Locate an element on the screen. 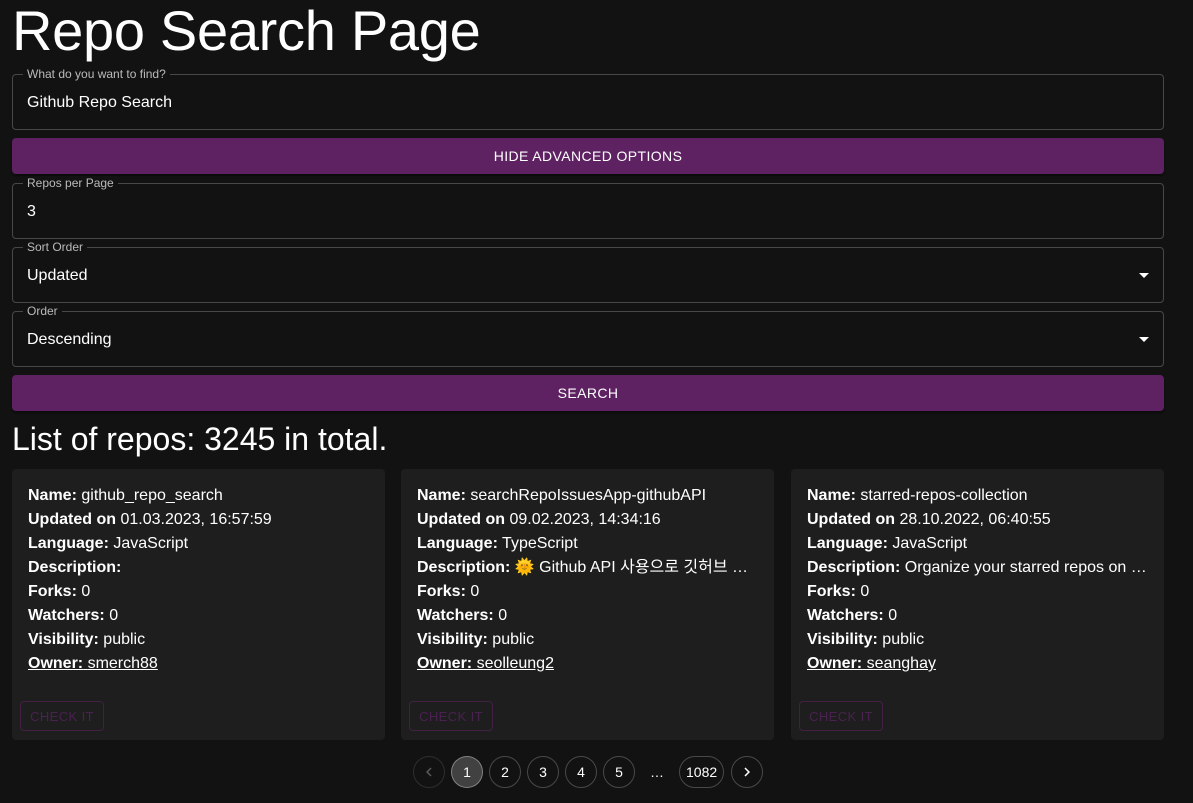 This screenshot has height=803, width=1193. repo-updated: 01.03.2023, 16:57:59 is located at coordinates (196, 519).